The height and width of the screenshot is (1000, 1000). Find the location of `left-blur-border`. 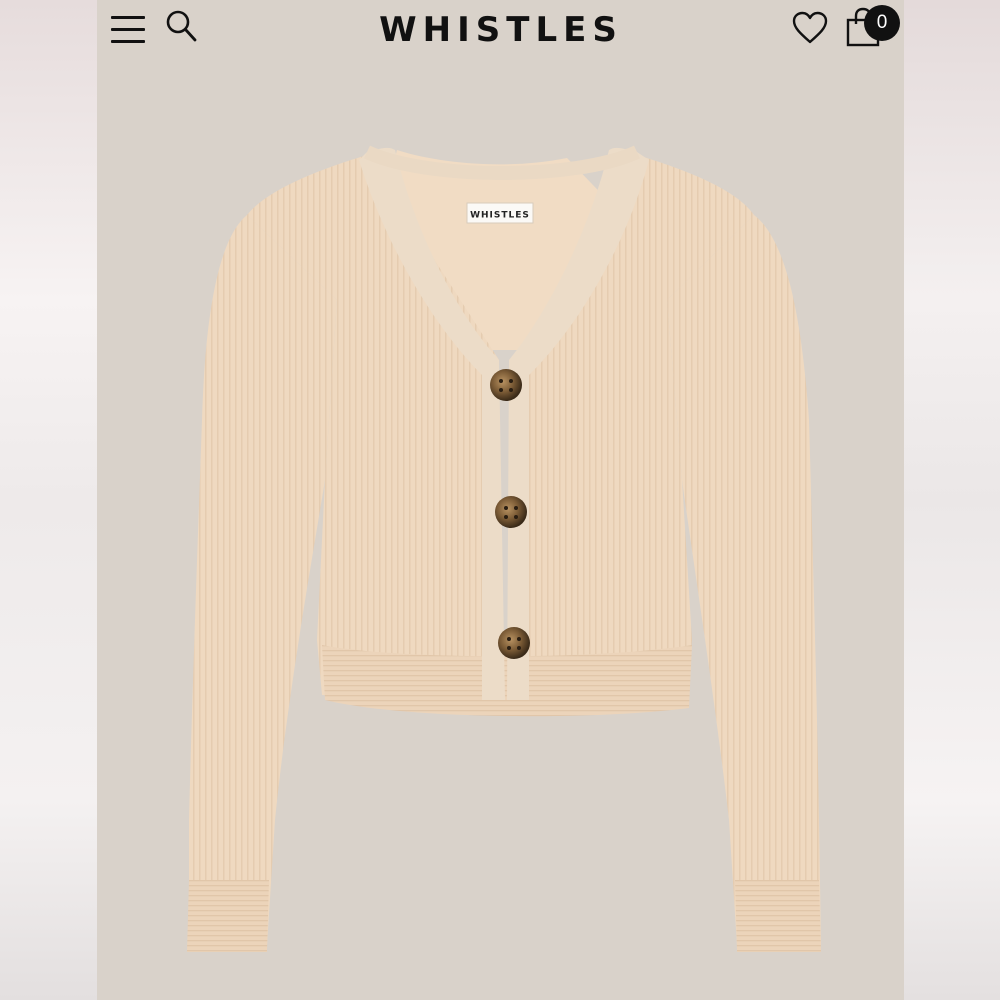

left-blur-border is located at coordinates (48, 500).